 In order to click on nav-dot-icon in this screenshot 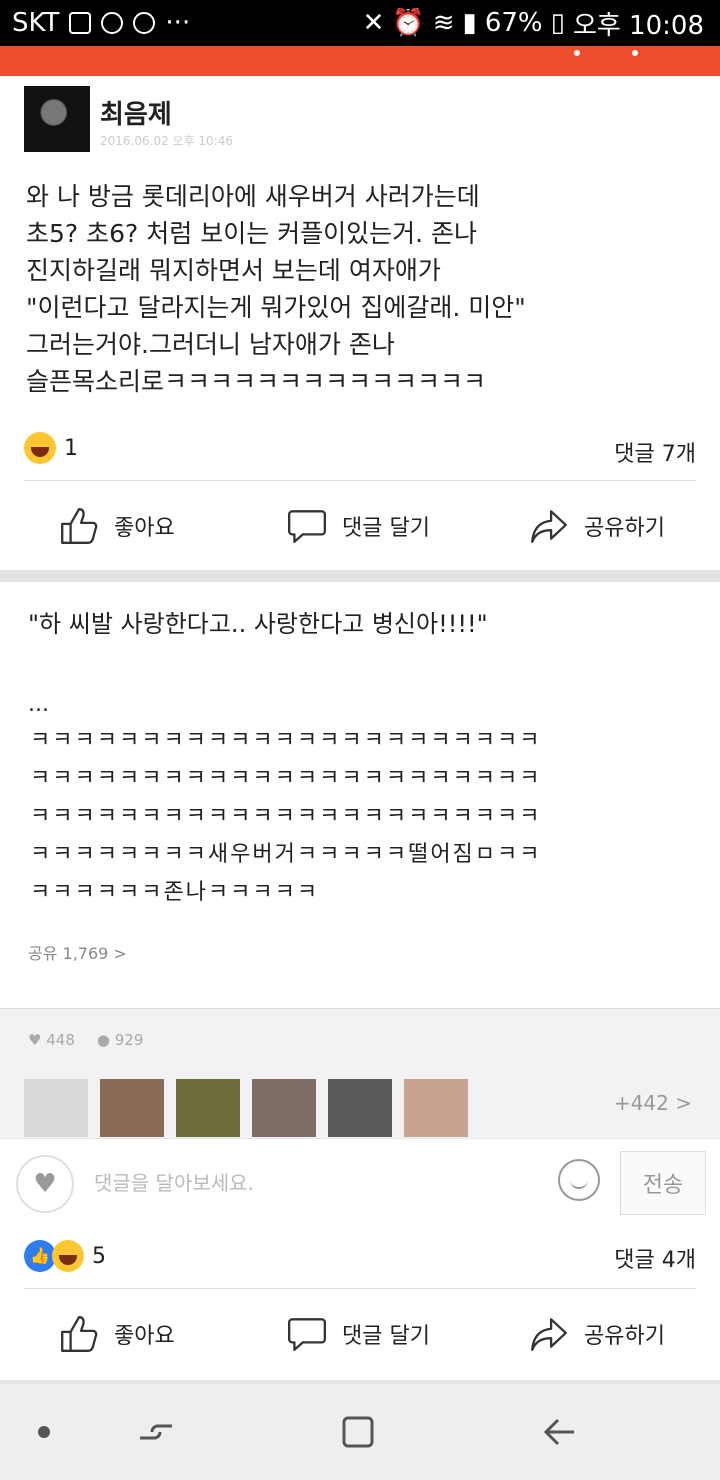, I will do `click(44, 1432)`.